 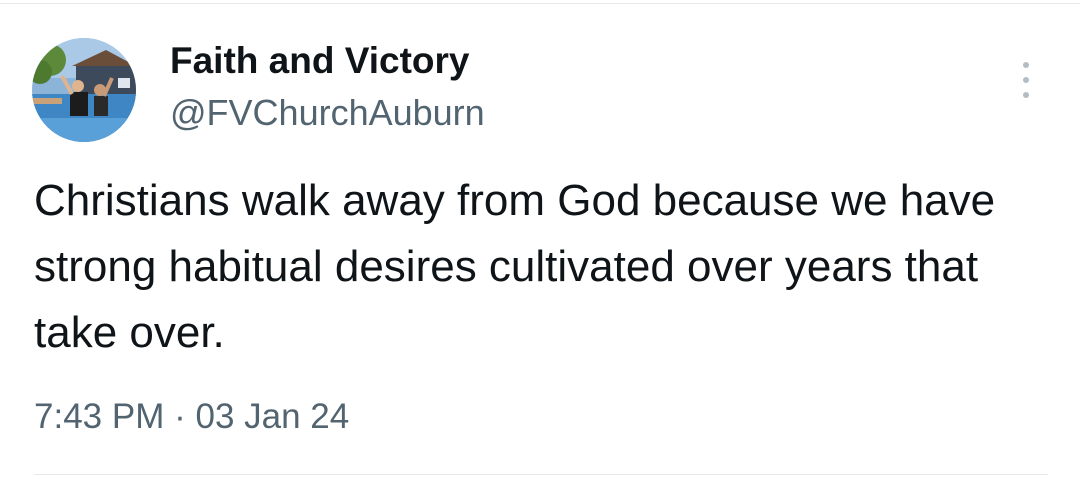 I want to click on avatar, so click(x=84, y=90).